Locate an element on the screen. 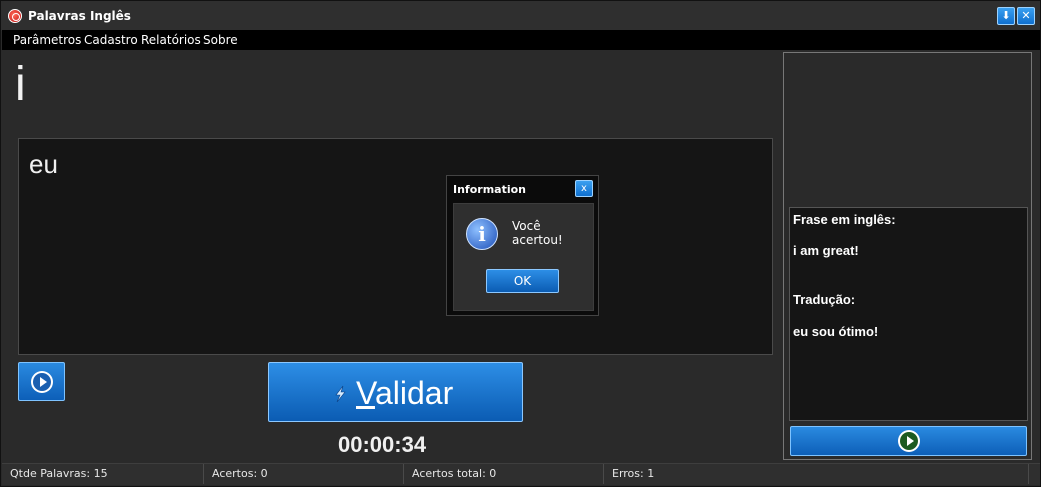 Image resolution: width=1041 pixels, height=487 pixels. menu-sobre: Sobre is located at coordinates (220, 40).